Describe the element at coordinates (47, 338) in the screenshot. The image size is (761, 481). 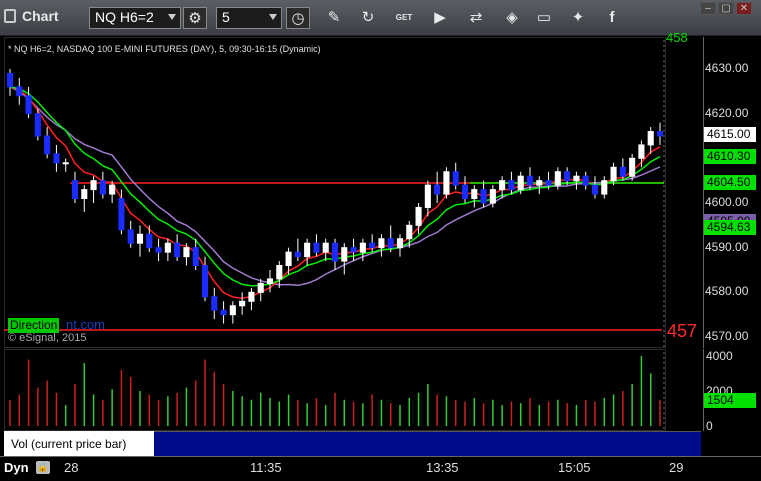
I see `copyright-text: © eSignal, 2015` at that location.